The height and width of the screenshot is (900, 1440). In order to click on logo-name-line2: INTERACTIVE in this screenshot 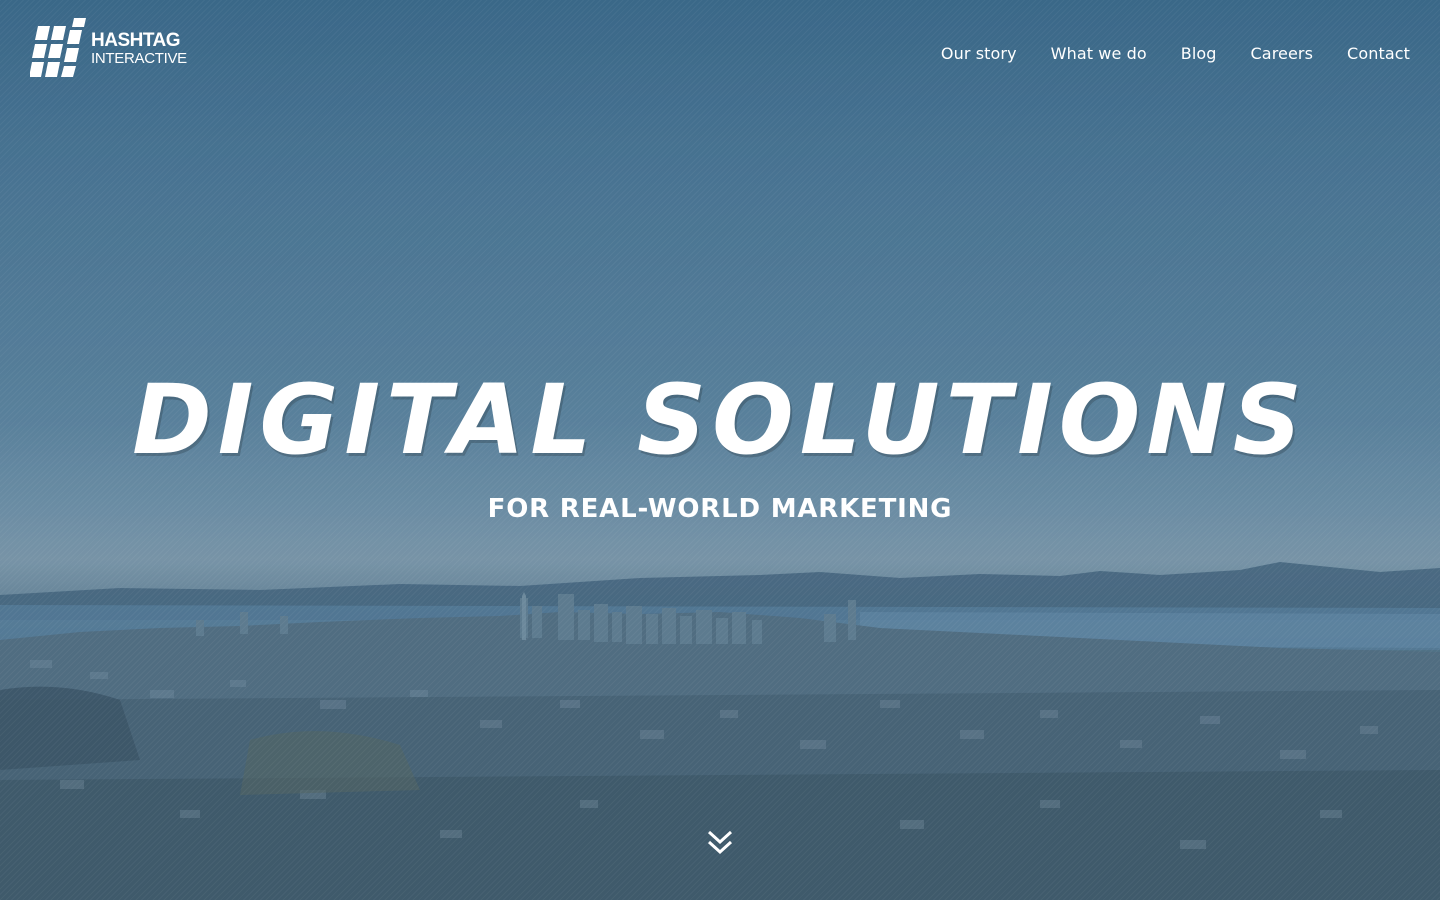, I will do `click(139, 58)`.